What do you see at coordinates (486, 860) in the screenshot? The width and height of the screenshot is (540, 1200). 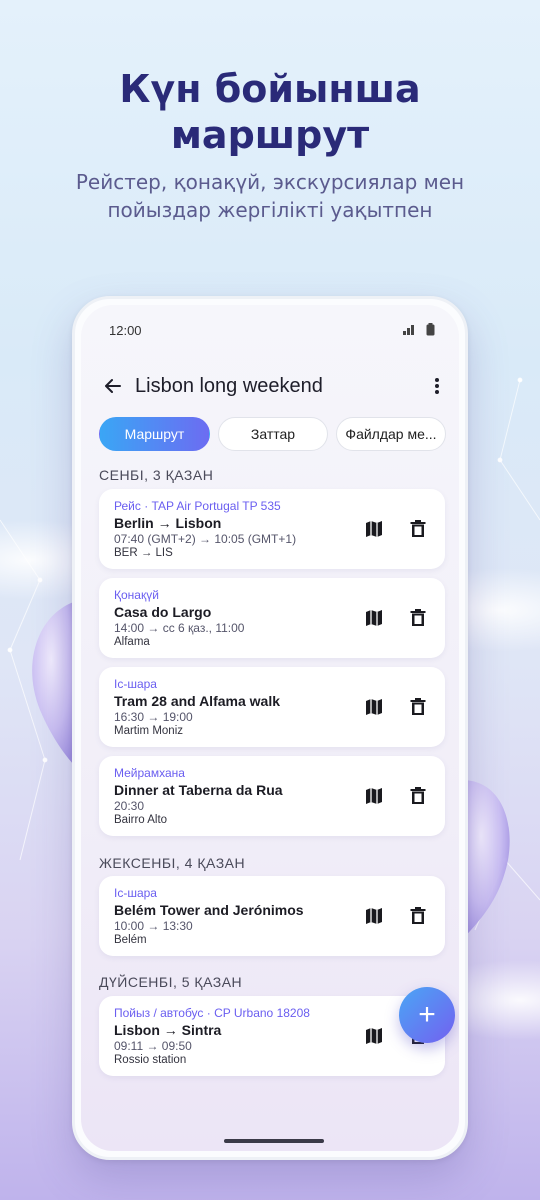 I see `location-pin-decoration-right` at bounding box center [486, 860].